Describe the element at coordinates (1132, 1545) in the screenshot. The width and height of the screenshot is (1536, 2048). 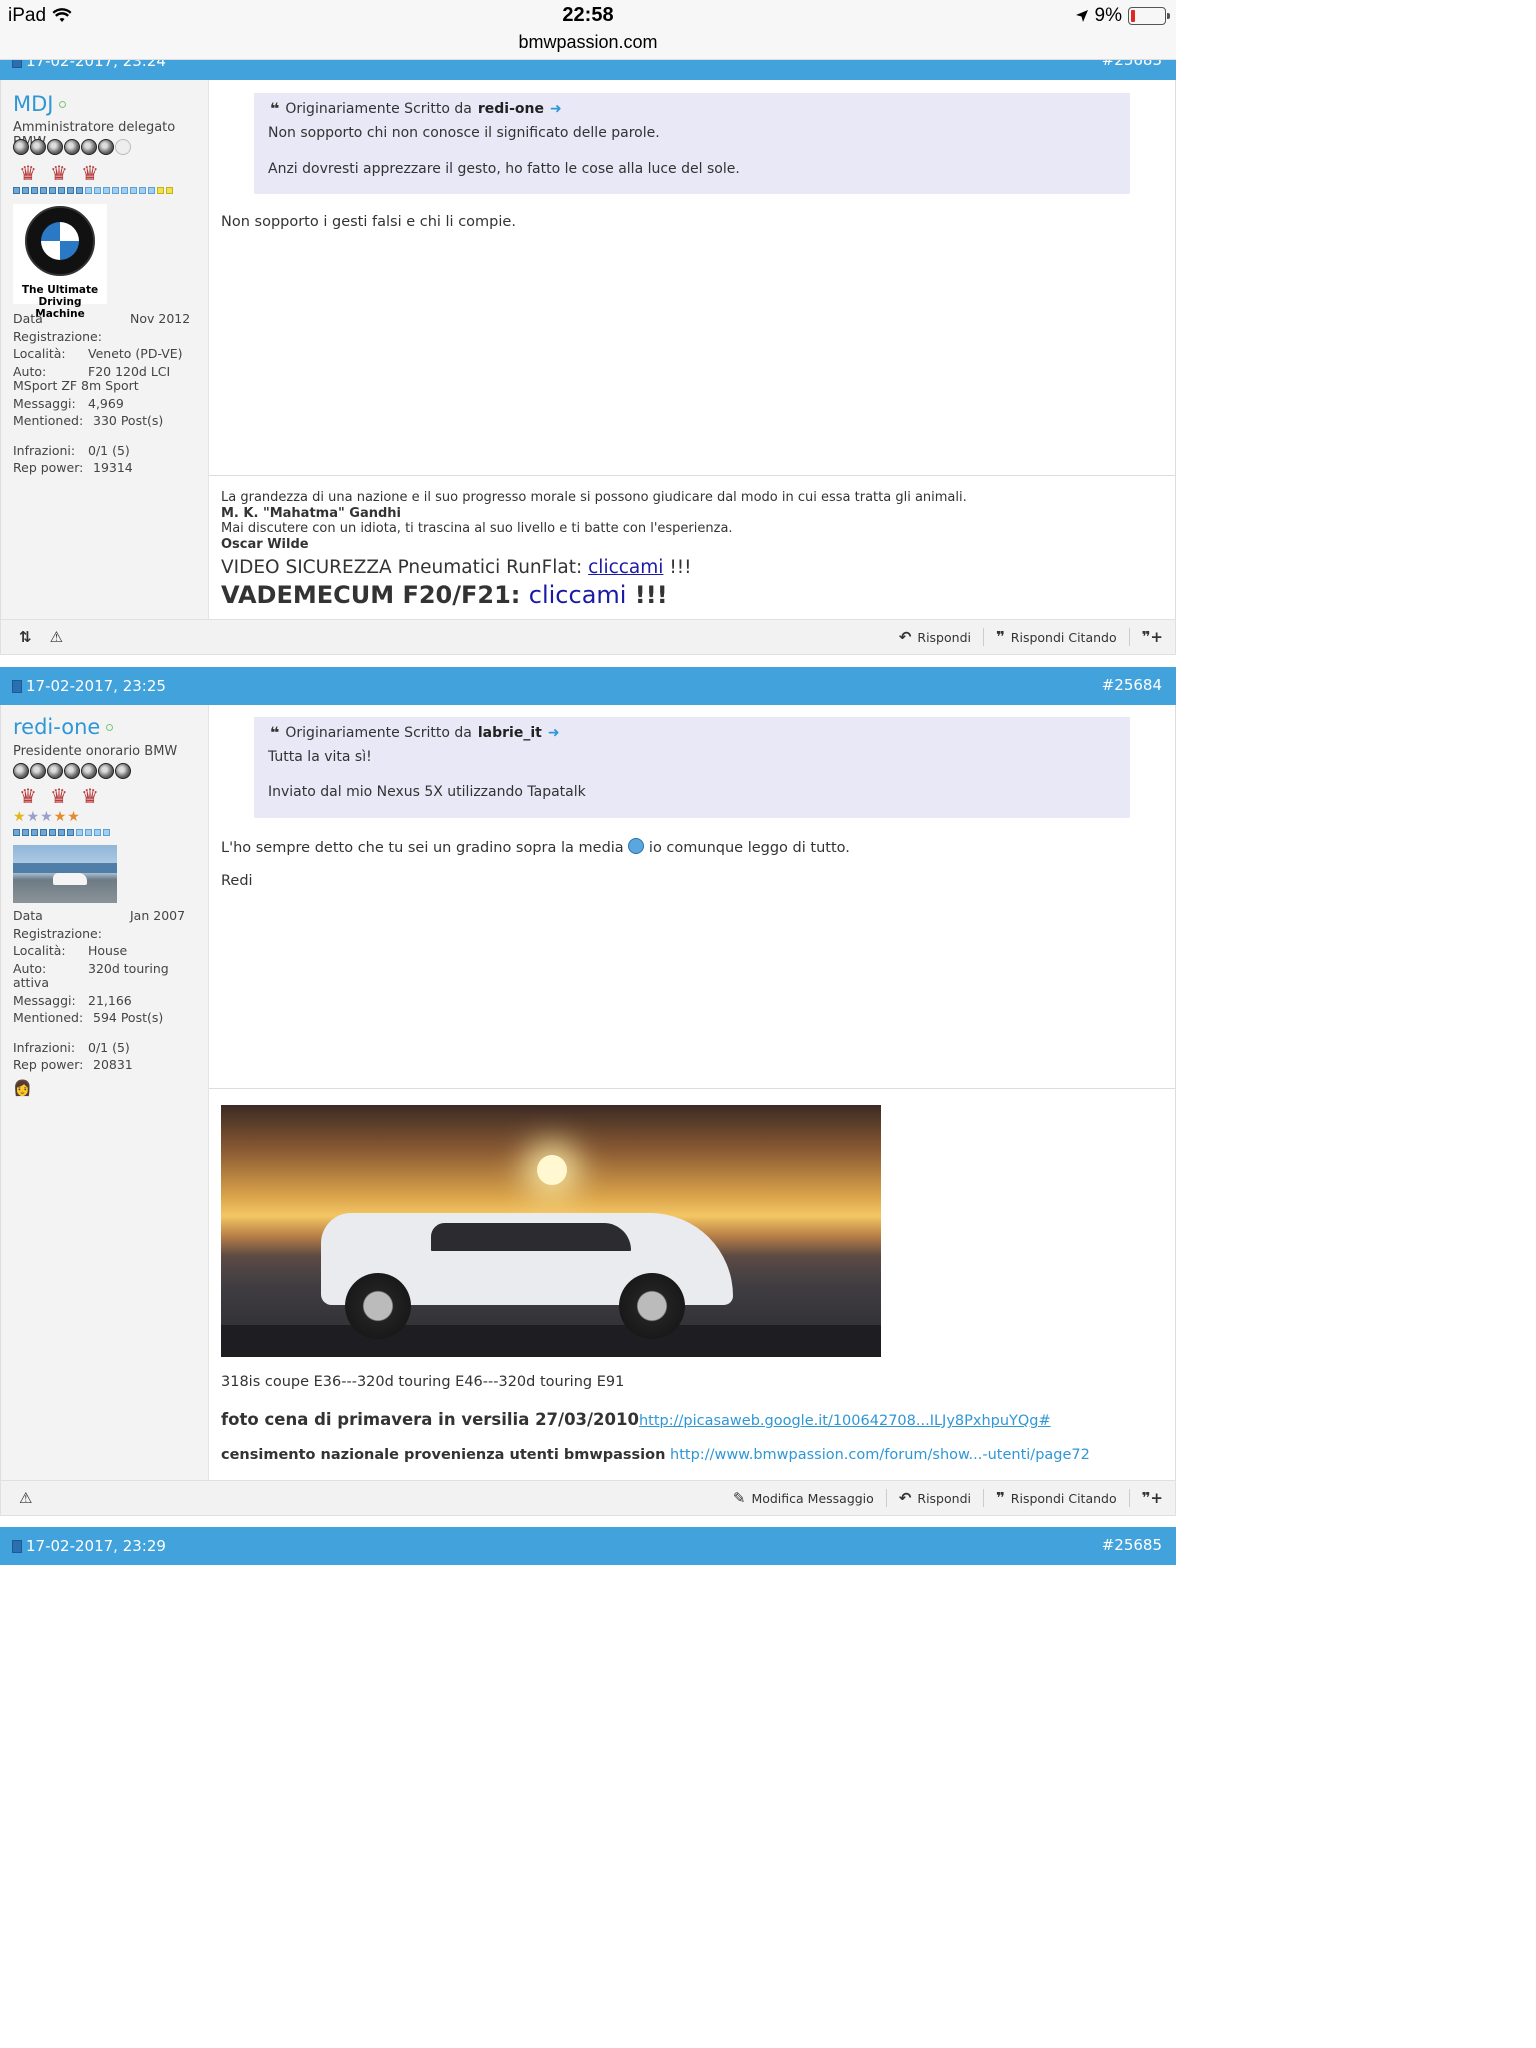
I see `post-number-link: #25685` at that location.